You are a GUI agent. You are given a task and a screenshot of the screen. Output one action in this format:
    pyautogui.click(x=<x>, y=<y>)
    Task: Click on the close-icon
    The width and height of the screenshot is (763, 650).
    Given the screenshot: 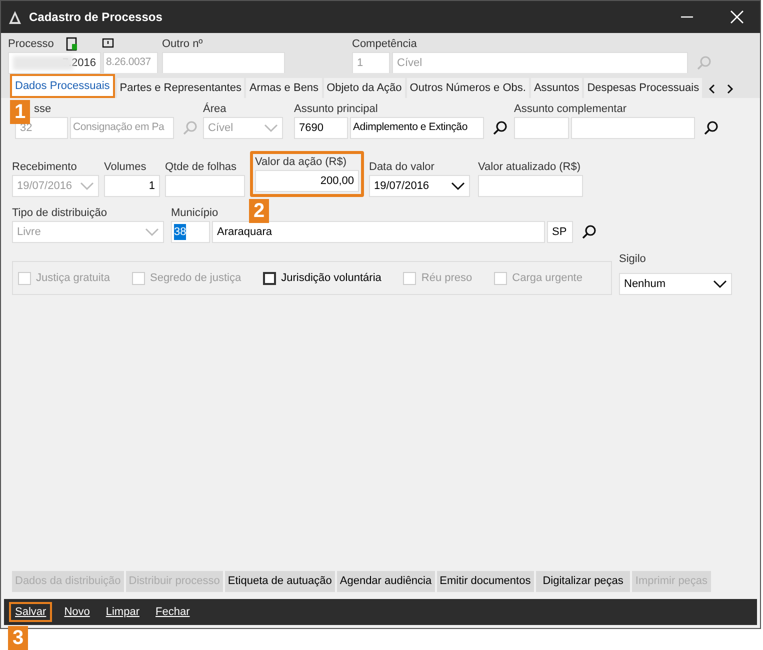 What is the action you would take?
    pyautogui.click(x=737, y=17)
    